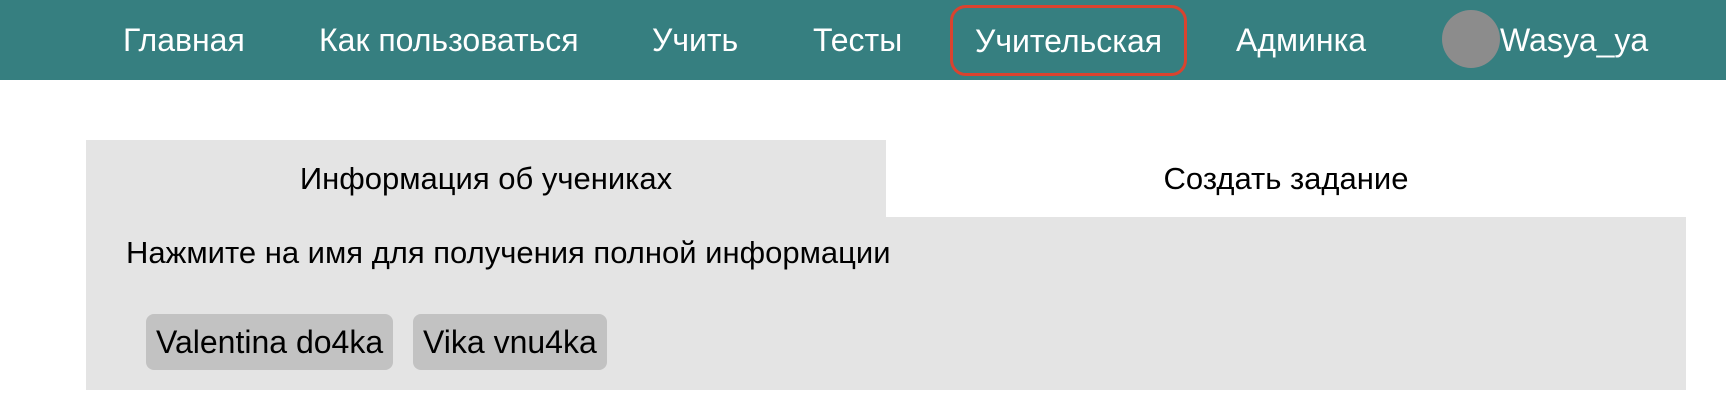  Describe the element at coordinates (1301, 40) in the screenshot. I see `nav-item-admin: Админка` at that location.